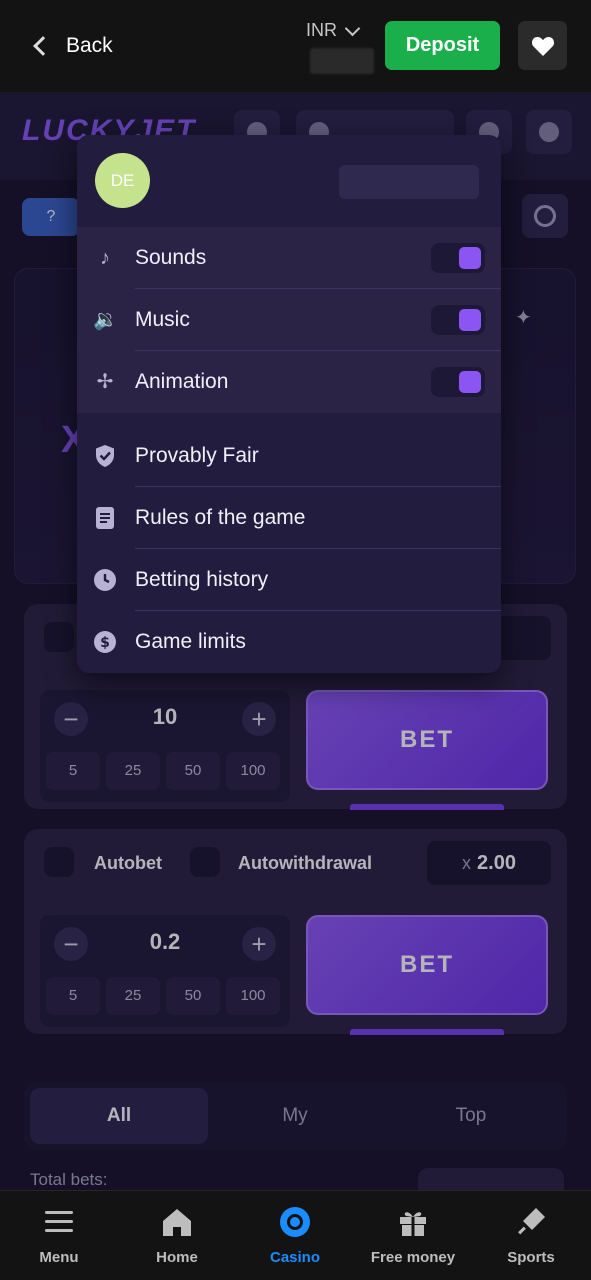 The height and width of the screenshot is (1280, 591). Describe the element at coordinates (294, 1257) in the screenshot. I see `nav-label: Casino` at that location.